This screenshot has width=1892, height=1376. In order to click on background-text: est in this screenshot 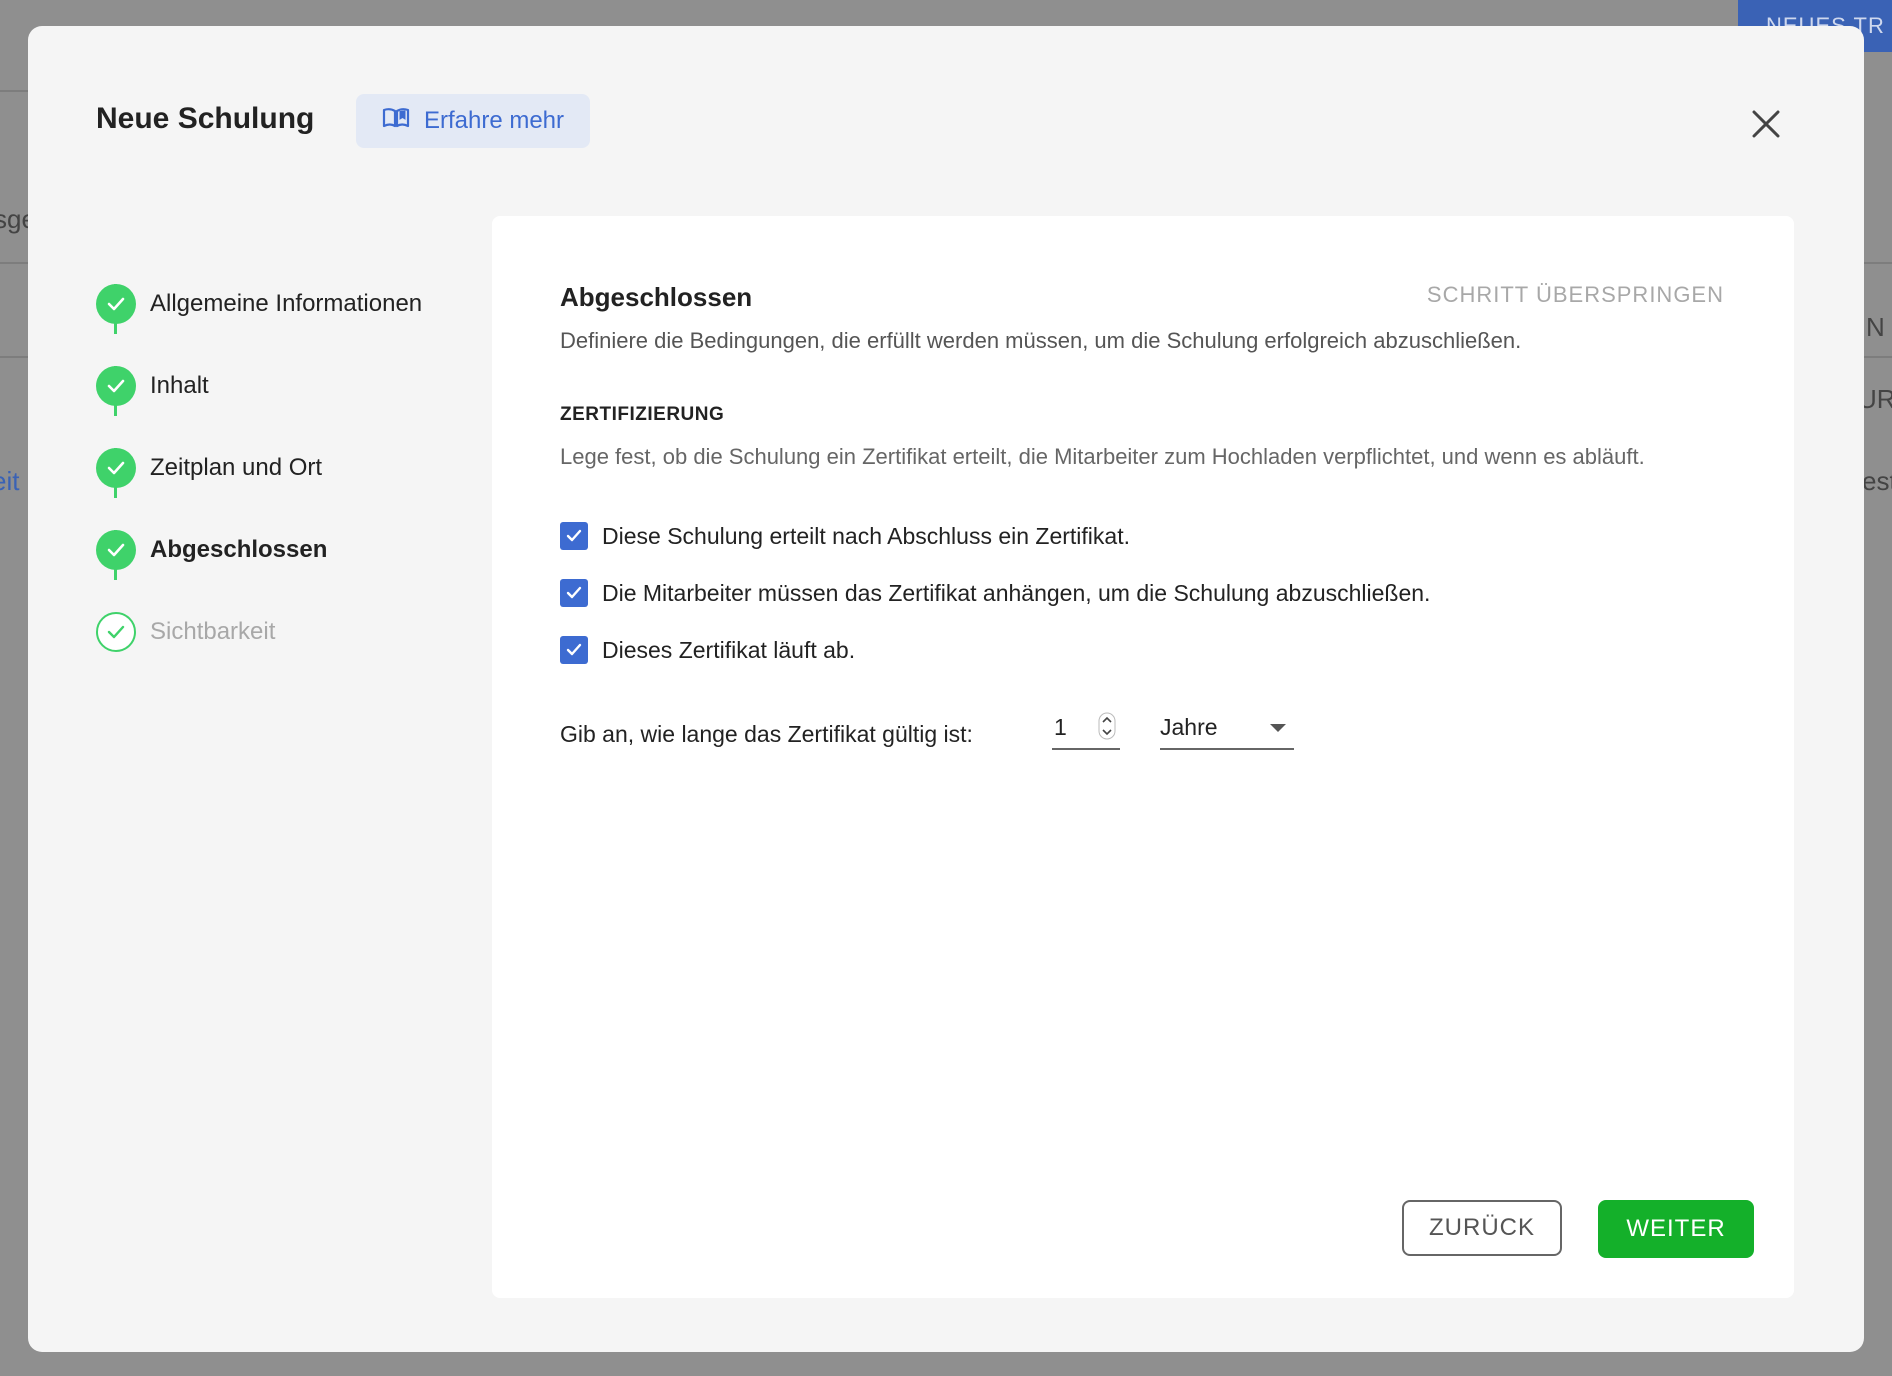, I will do `click(1877, 481)`.